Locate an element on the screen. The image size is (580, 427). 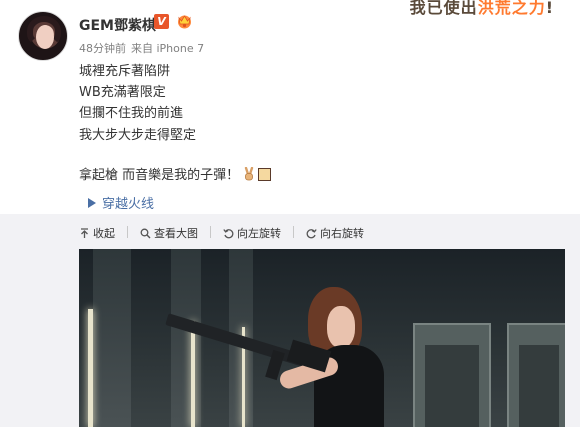
rotate-left-icon is located at coordinates (228, 233).